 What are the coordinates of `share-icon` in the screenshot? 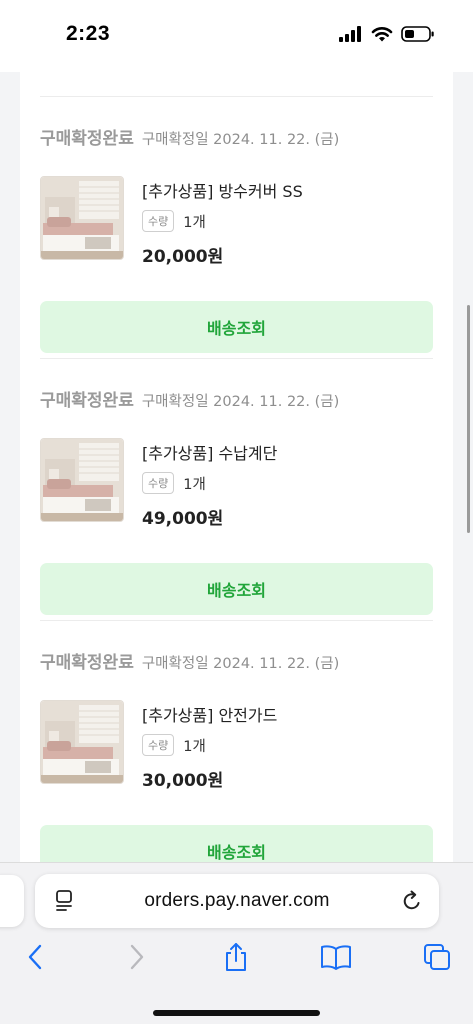 It's located at (236, 959).